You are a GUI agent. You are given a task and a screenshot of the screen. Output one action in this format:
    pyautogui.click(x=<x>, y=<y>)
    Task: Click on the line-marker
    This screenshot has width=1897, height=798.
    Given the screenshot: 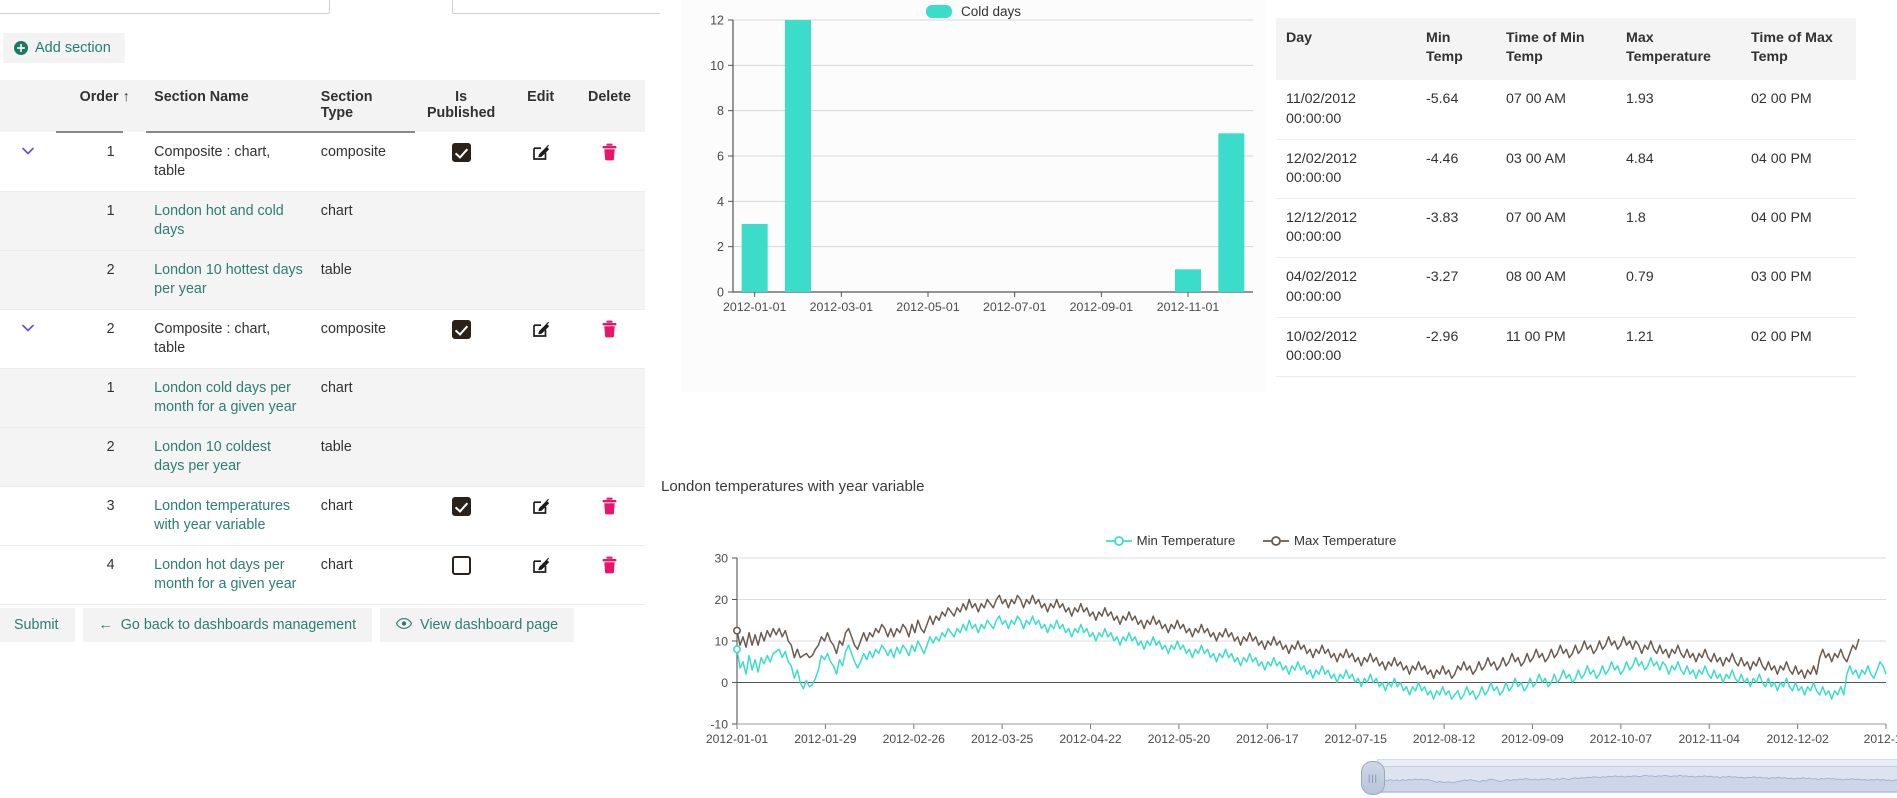 What is the action you would take?
    pyautogui.click(x=736, y=630)
    